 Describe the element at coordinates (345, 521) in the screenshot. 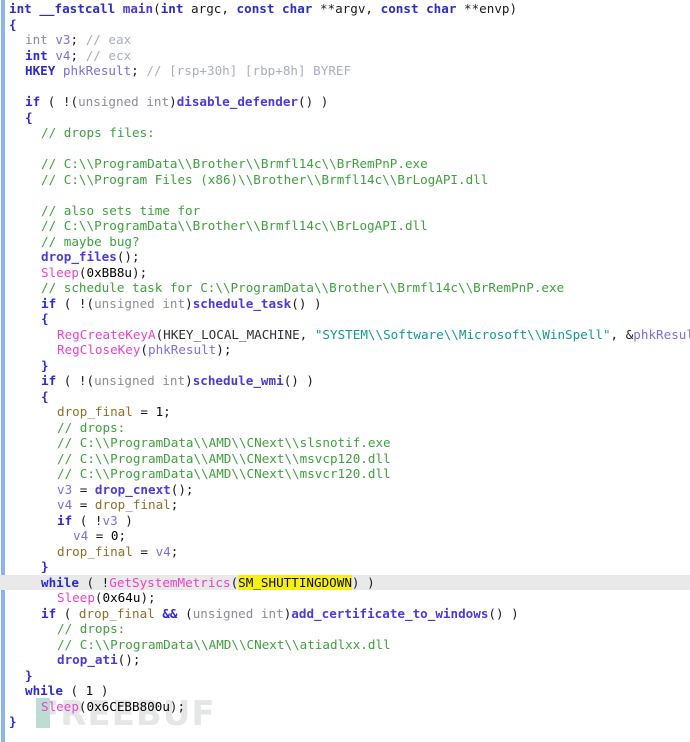

I see `code-line: if ( !v3 )` at that location.